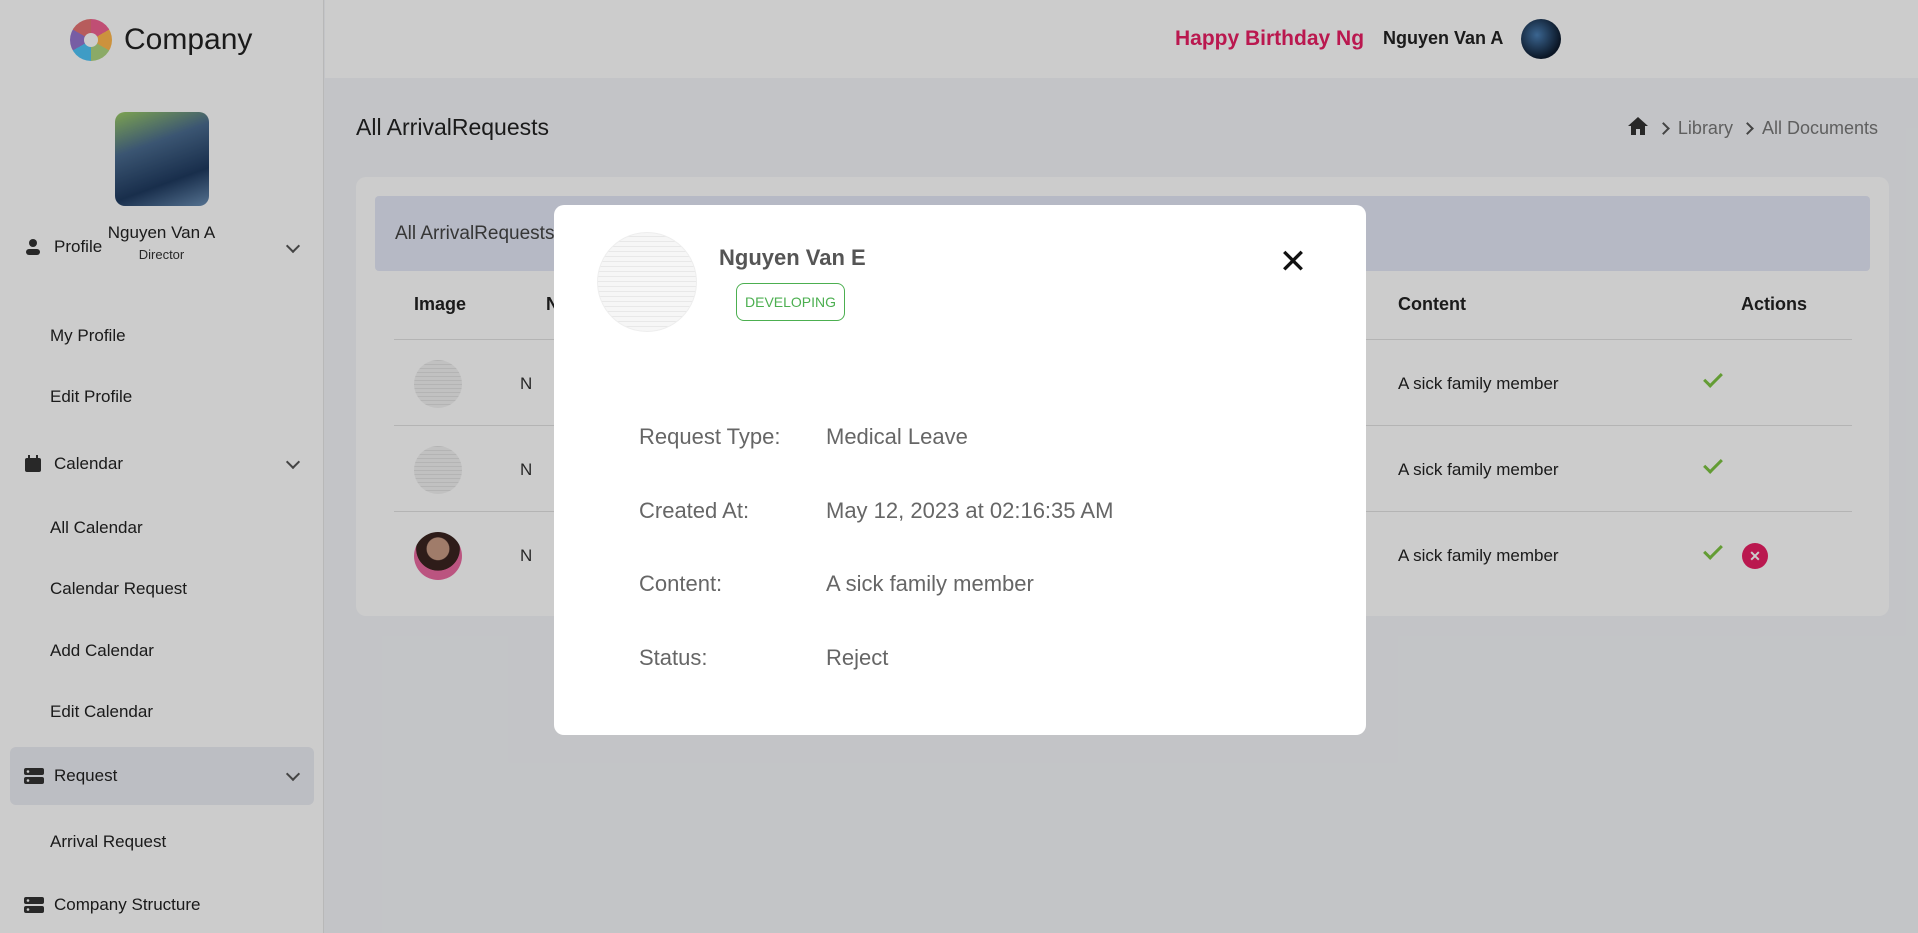 Image resolution: width=1918 pixels, height=933 pixels. I want to click on field-label-request-type: Request Type:, so click(710, 436).